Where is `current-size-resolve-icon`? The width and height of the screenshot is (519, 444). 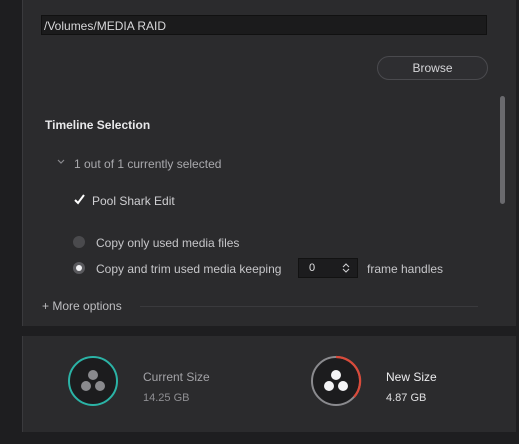 current-size-resolve-icon is located at coordinates (93, 381).